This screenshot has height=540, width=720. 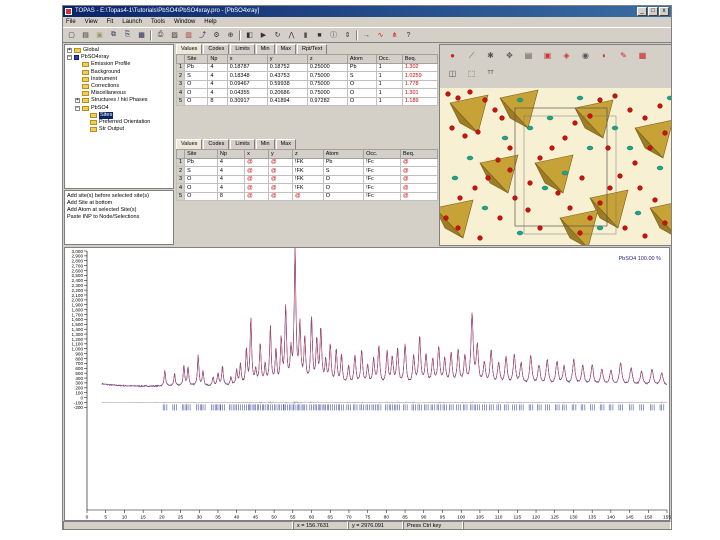 I want to click on column-header: Site, so click(x=201, y=154).